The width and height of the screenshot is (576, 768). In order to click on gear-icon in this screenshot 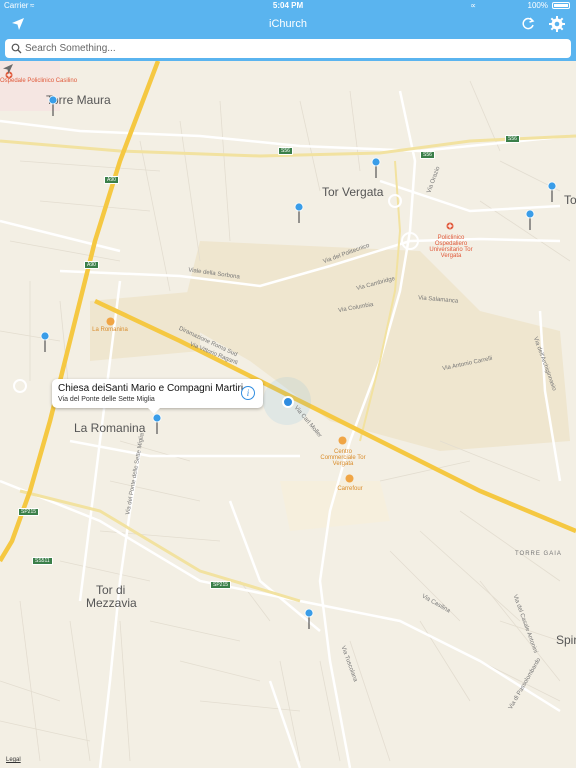, I will do `click(557, 24)`.